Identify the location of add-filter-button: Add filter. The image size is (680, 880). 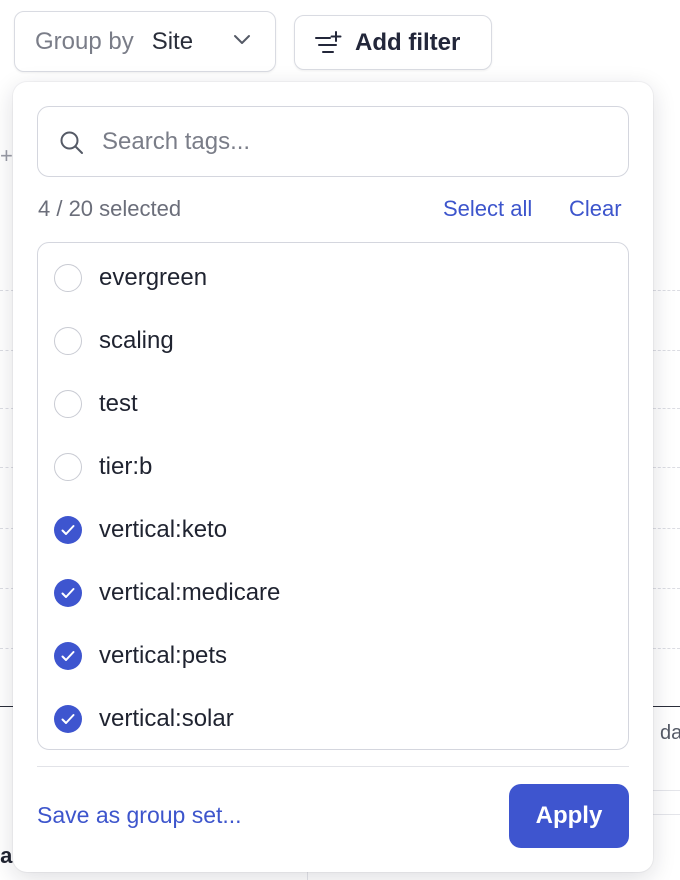
(393, 42).